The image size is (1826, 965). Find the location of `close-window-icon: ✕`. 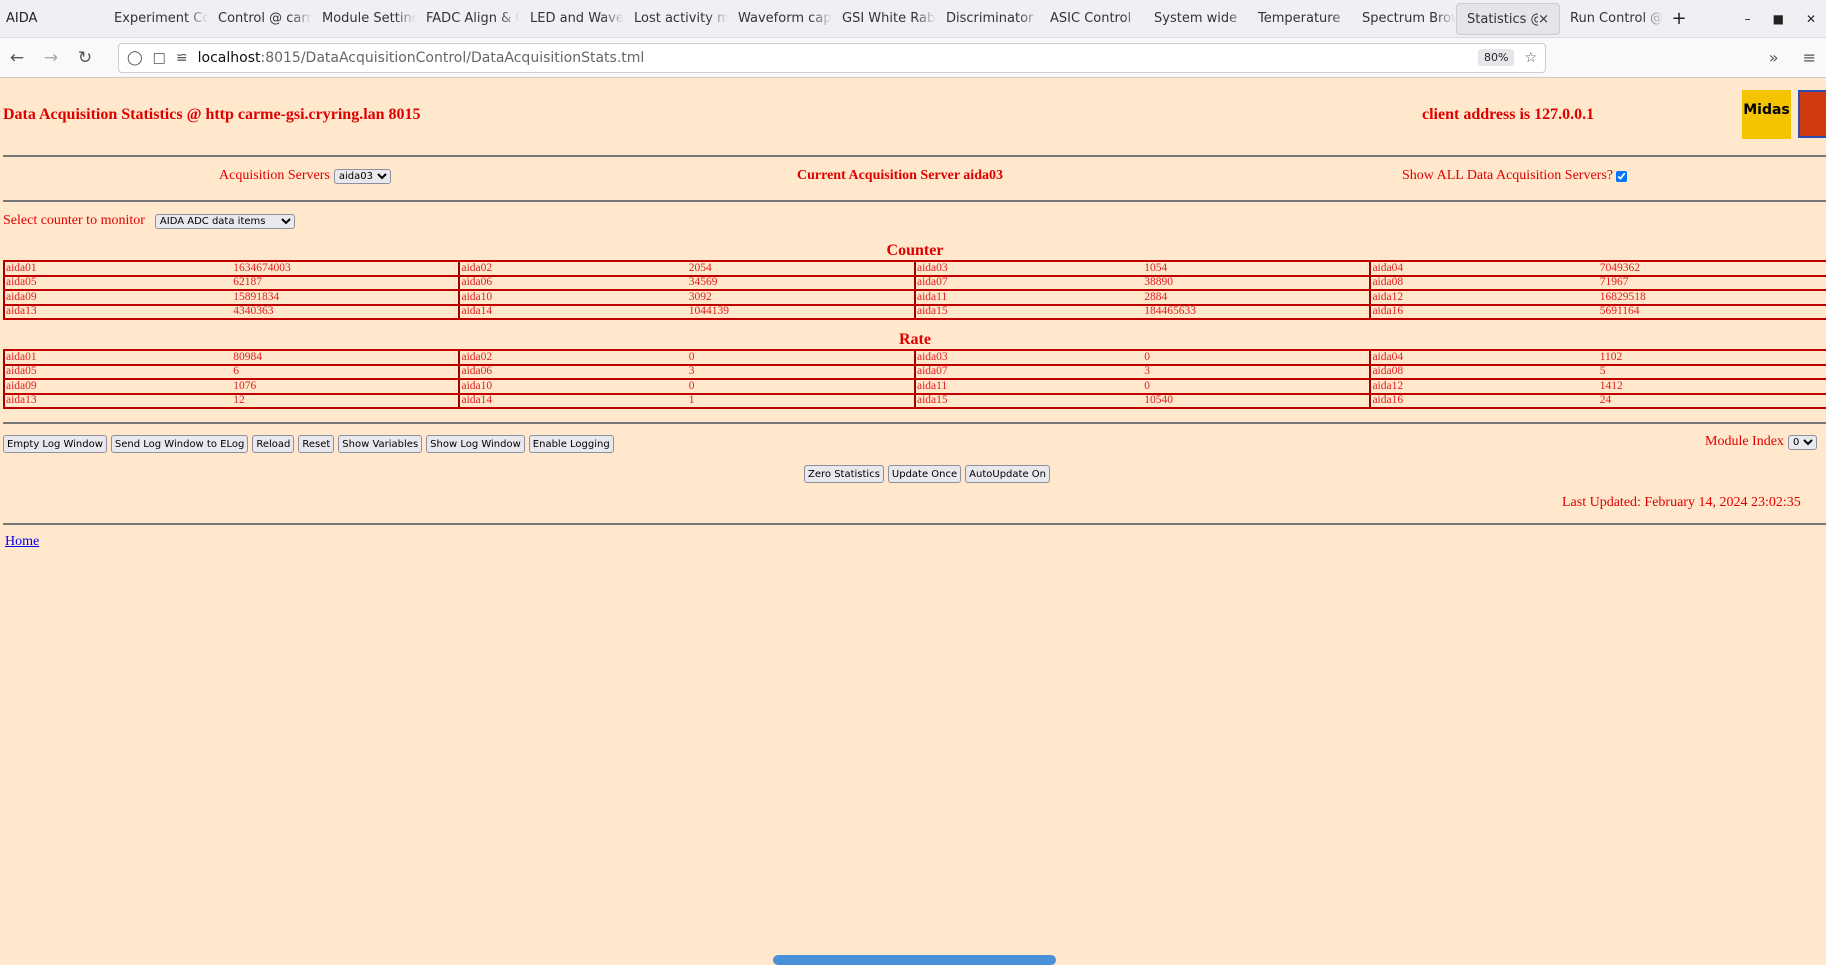

close-window-icon: ✕ is located at coordinates (1811, 19).